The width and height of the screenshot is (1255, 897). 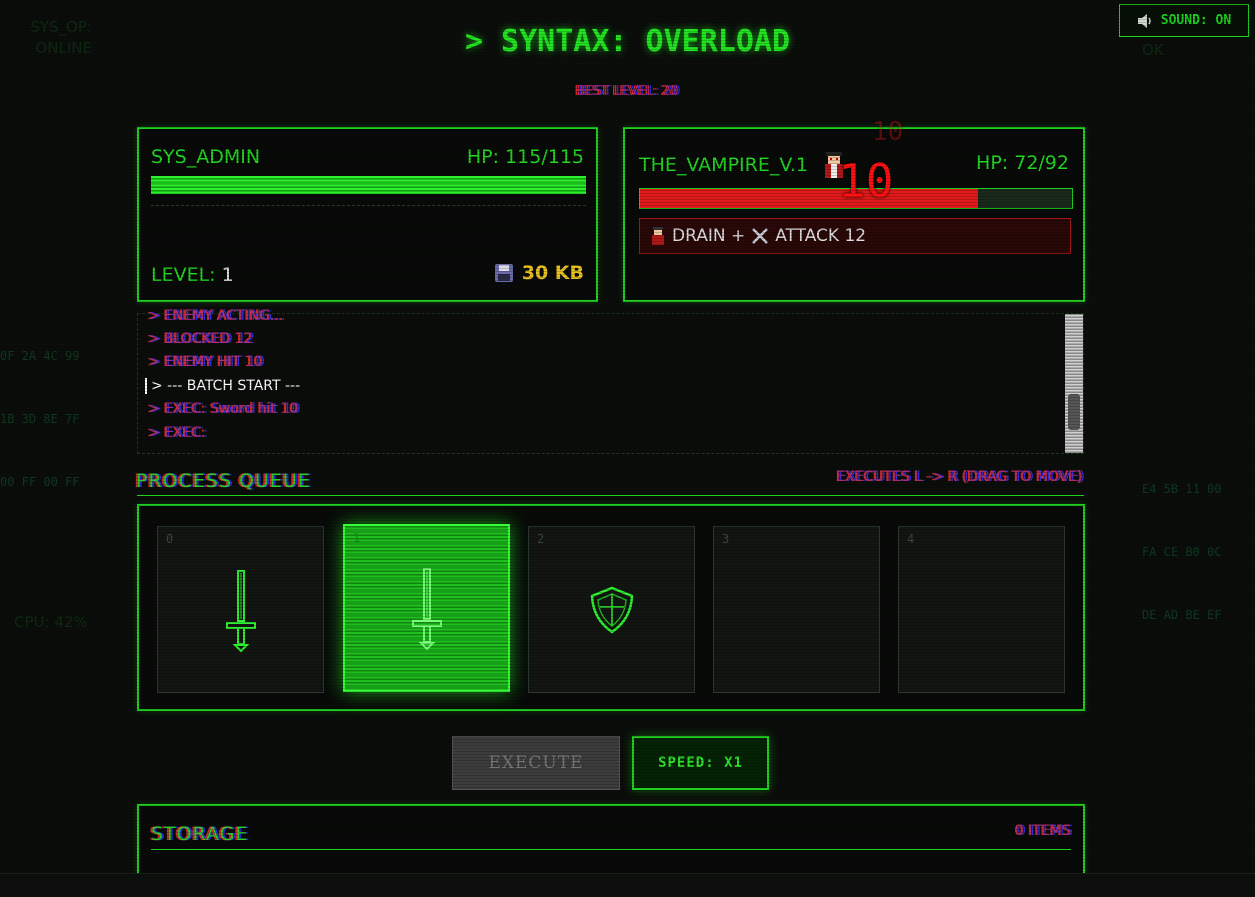 I want to click on enemy-intent: DRAIN + ATTACK 12, so click(x=855, y=236).